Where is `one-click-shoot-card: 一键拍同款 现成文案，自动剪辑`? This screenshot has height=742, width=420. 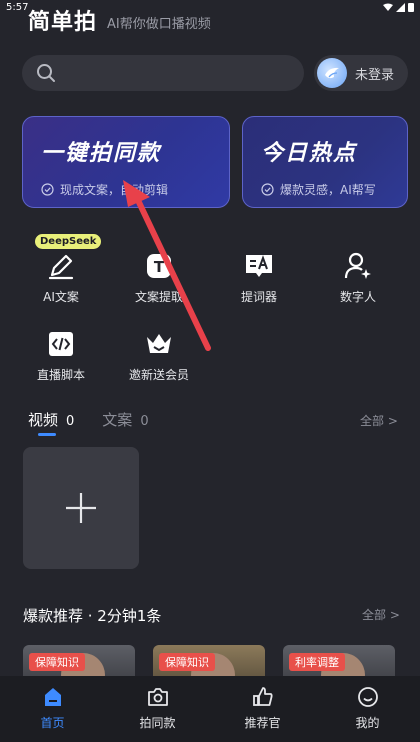 one-click-shoot-card: 一键拍同款 现成文案，自动剪辑 is located at coordinates (126, 162).